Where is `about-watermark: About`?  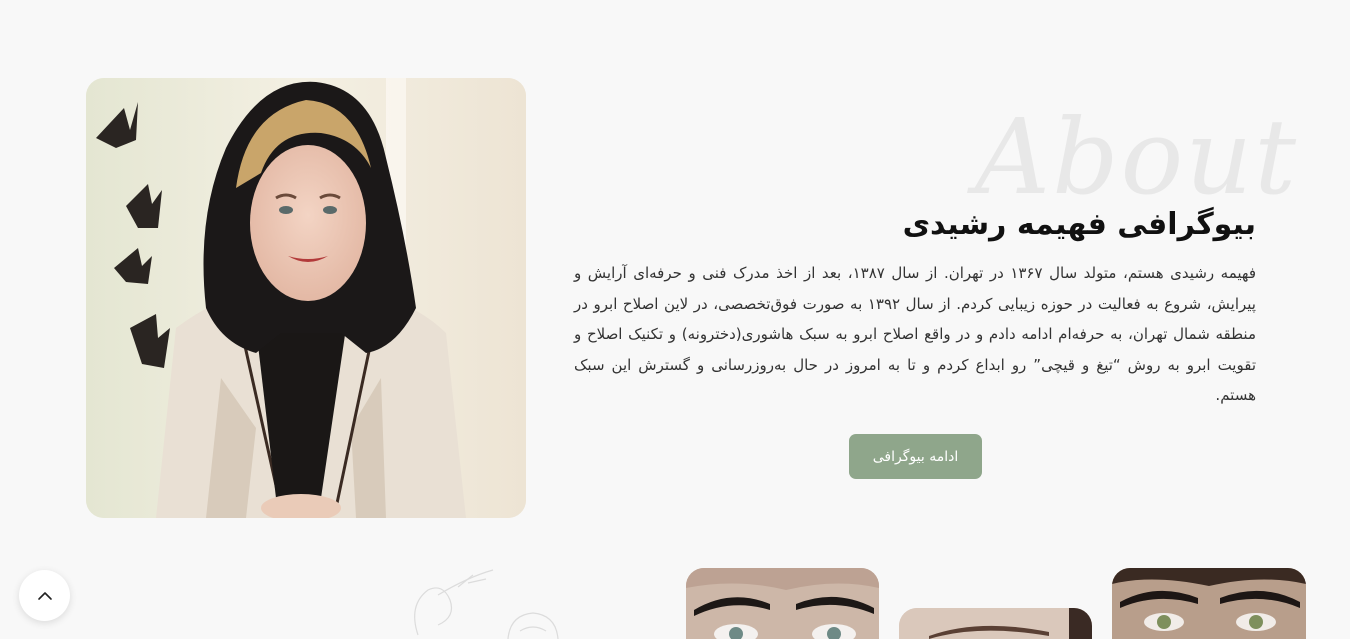 about-watermark: About is located at coordinates (1137, 157).